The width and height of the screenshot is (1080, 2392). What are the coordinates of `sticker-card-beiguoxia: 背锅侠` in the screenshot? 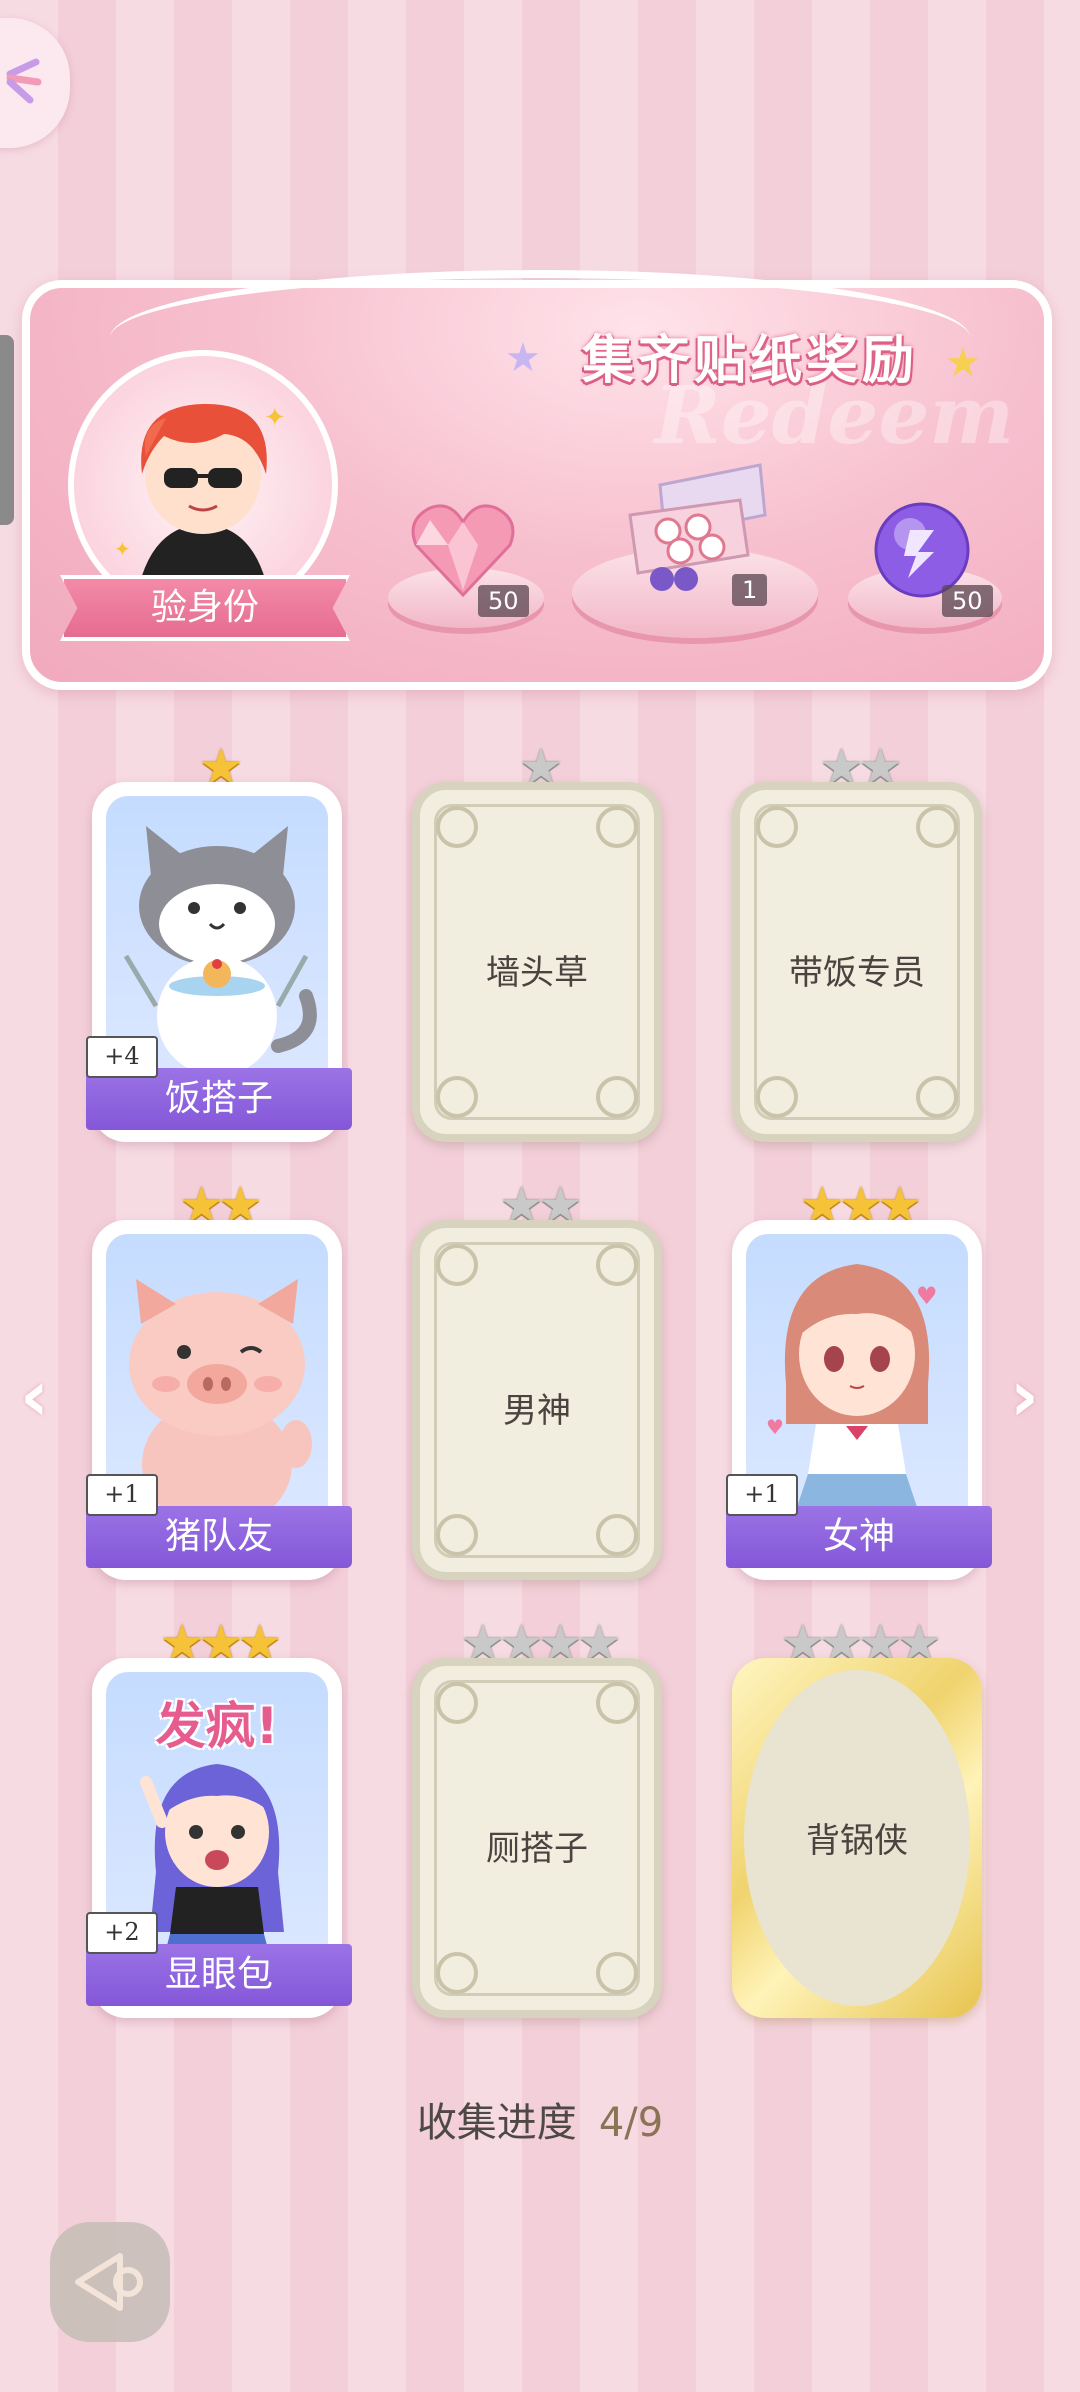 It's located at (857, 1838).